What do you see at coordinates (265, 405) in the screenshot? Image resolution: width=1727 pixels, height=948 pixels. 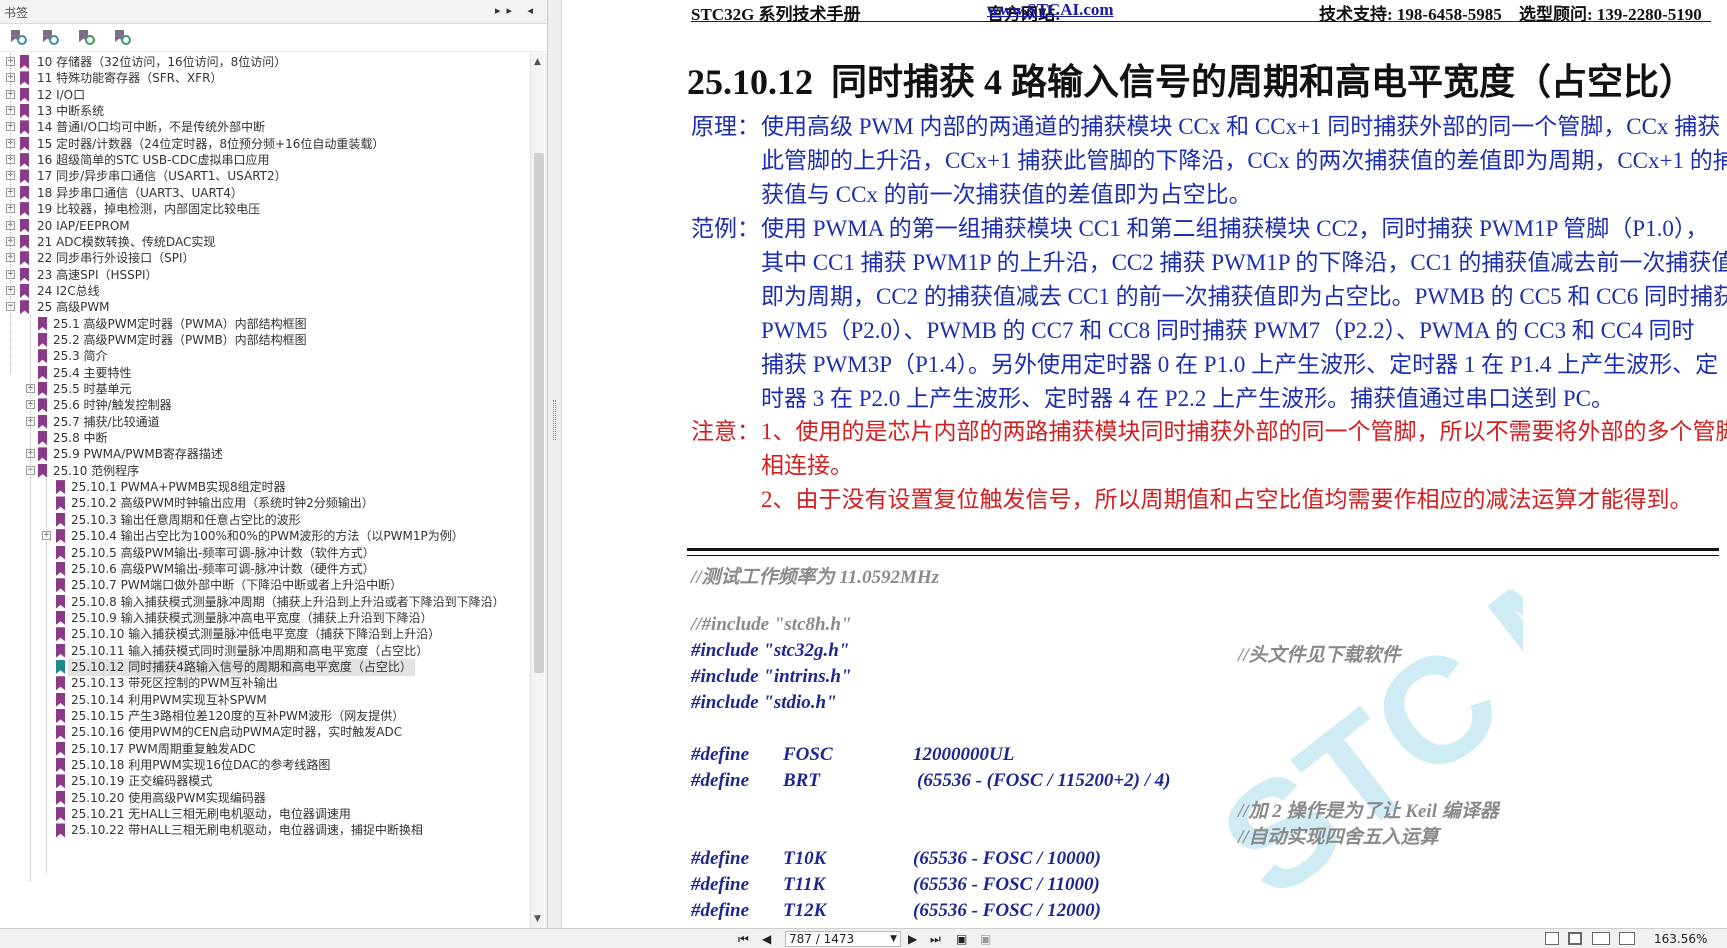 I see `bookmark-item: +25.6 时钟/触发控制器` at bounding box center [265, 405].